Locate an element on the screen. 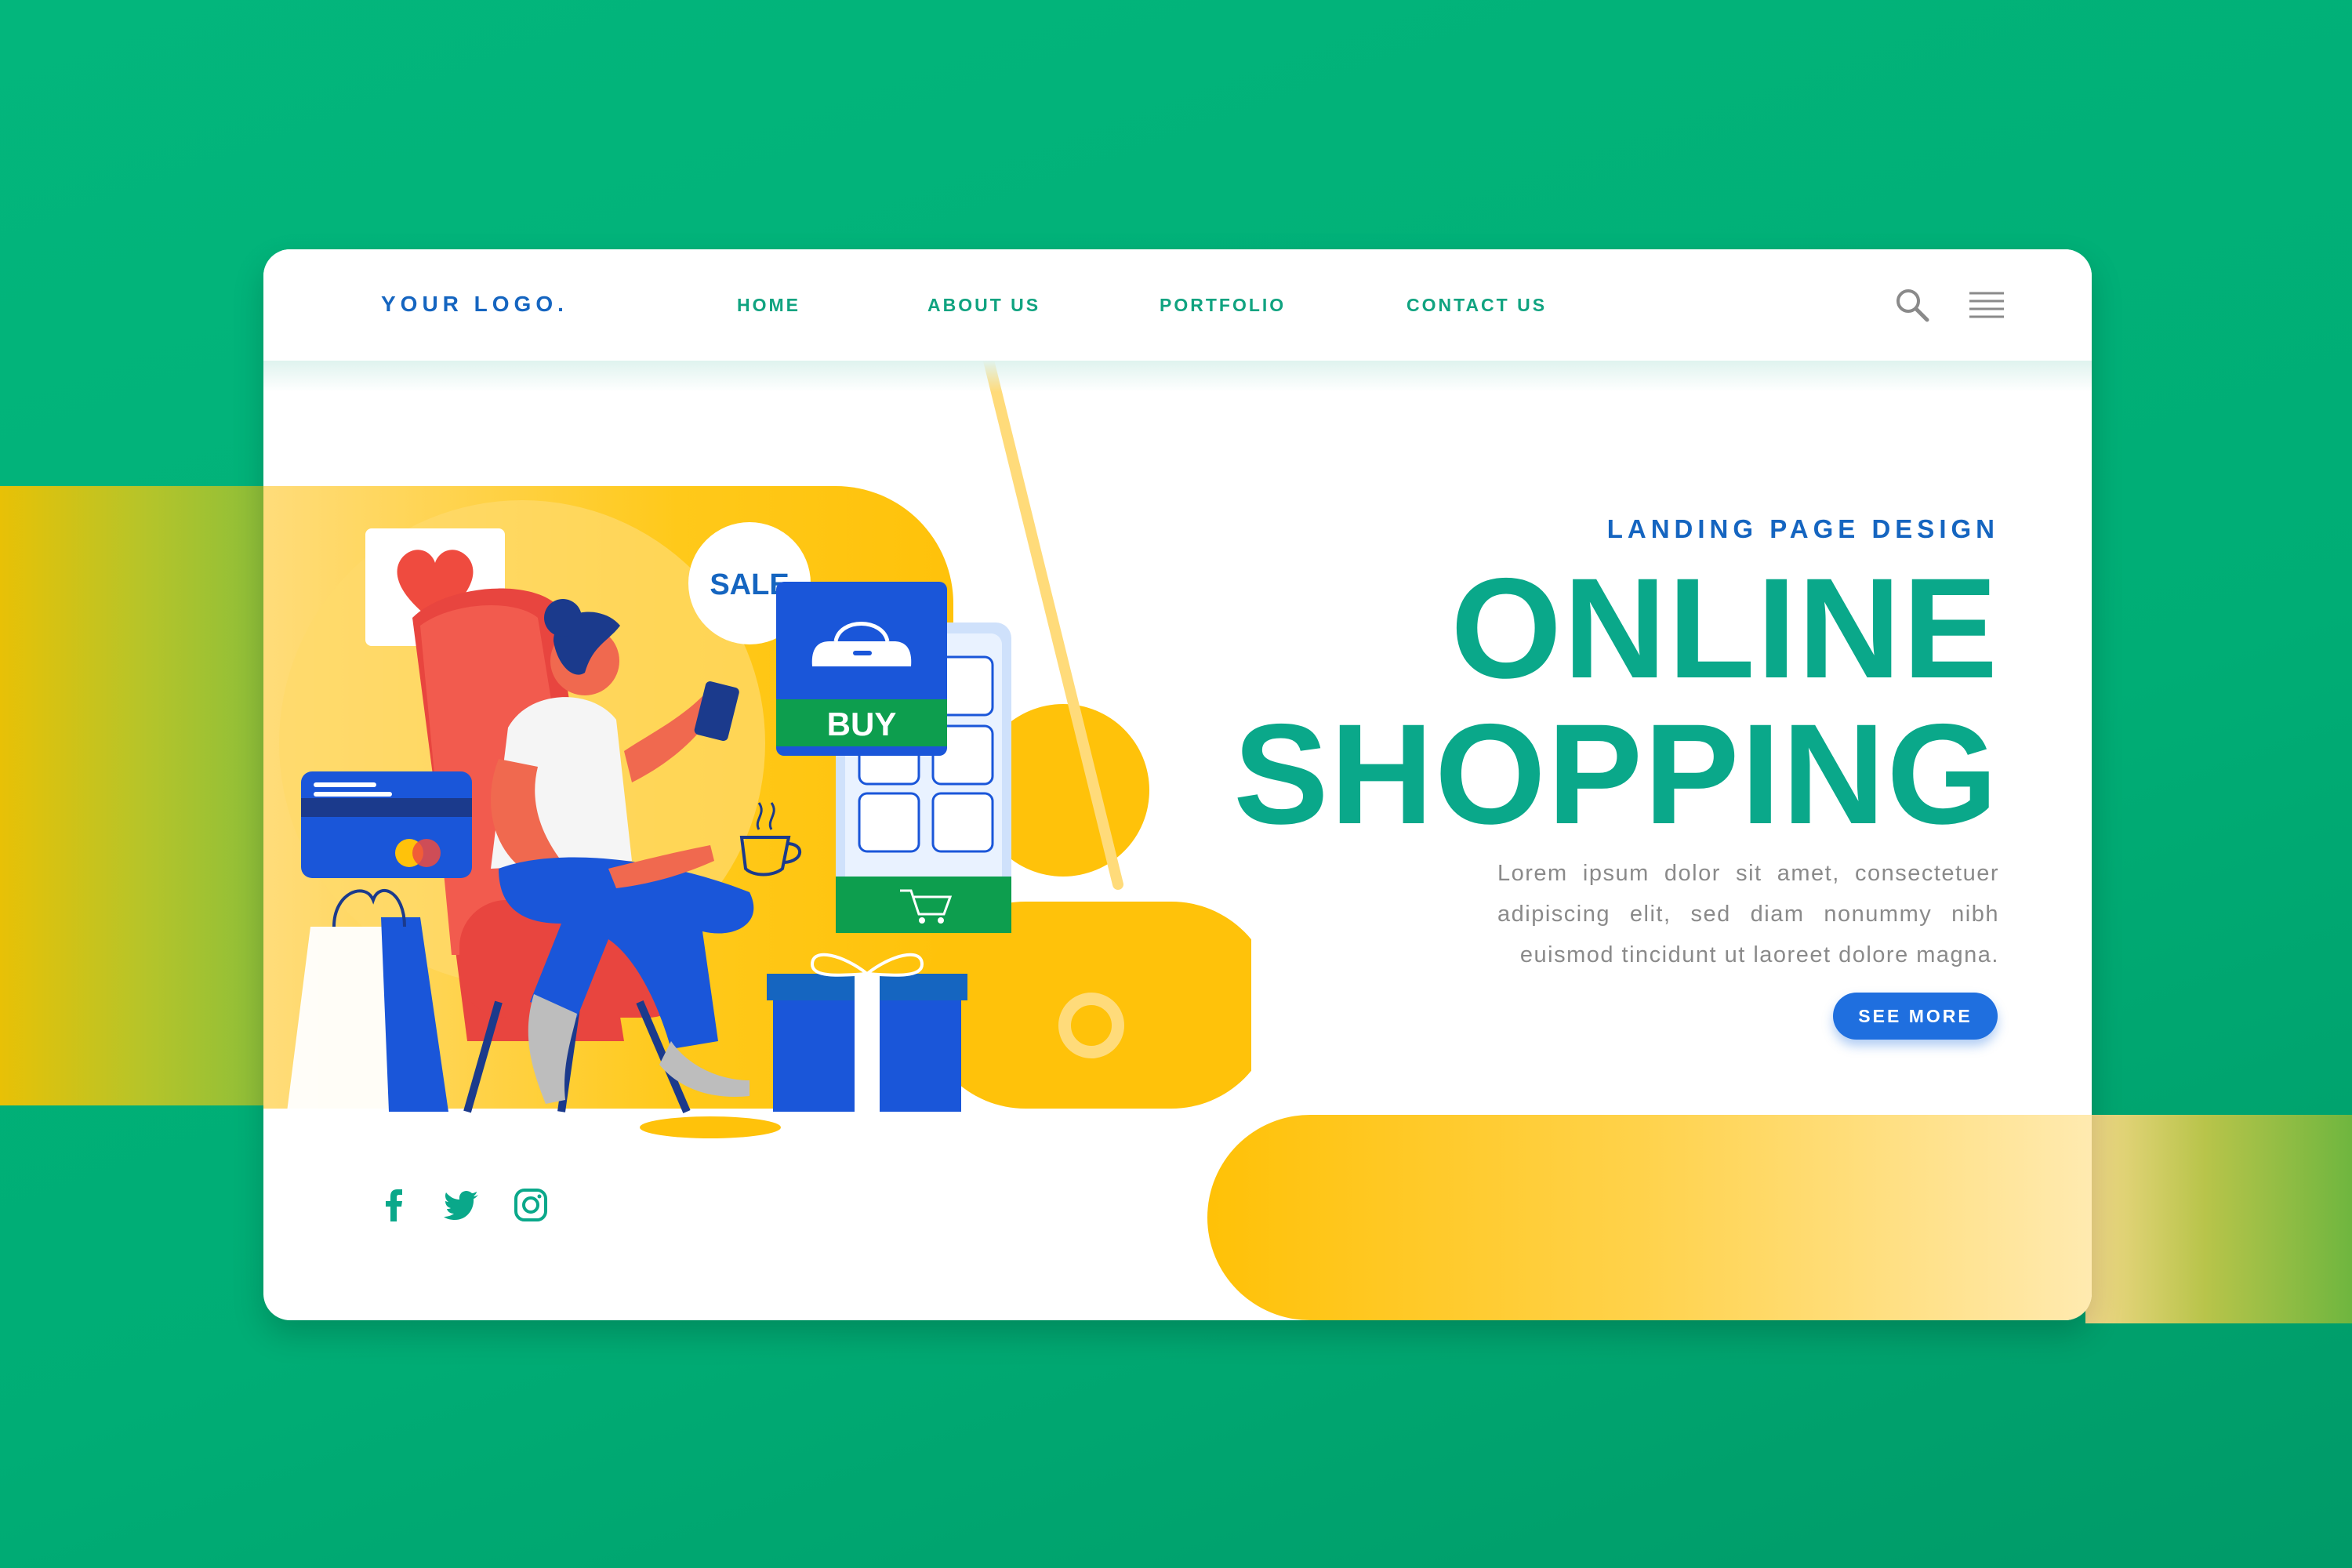 The image size is (2352, 1568). credit-card-icon is located at coordinates (386, 824).